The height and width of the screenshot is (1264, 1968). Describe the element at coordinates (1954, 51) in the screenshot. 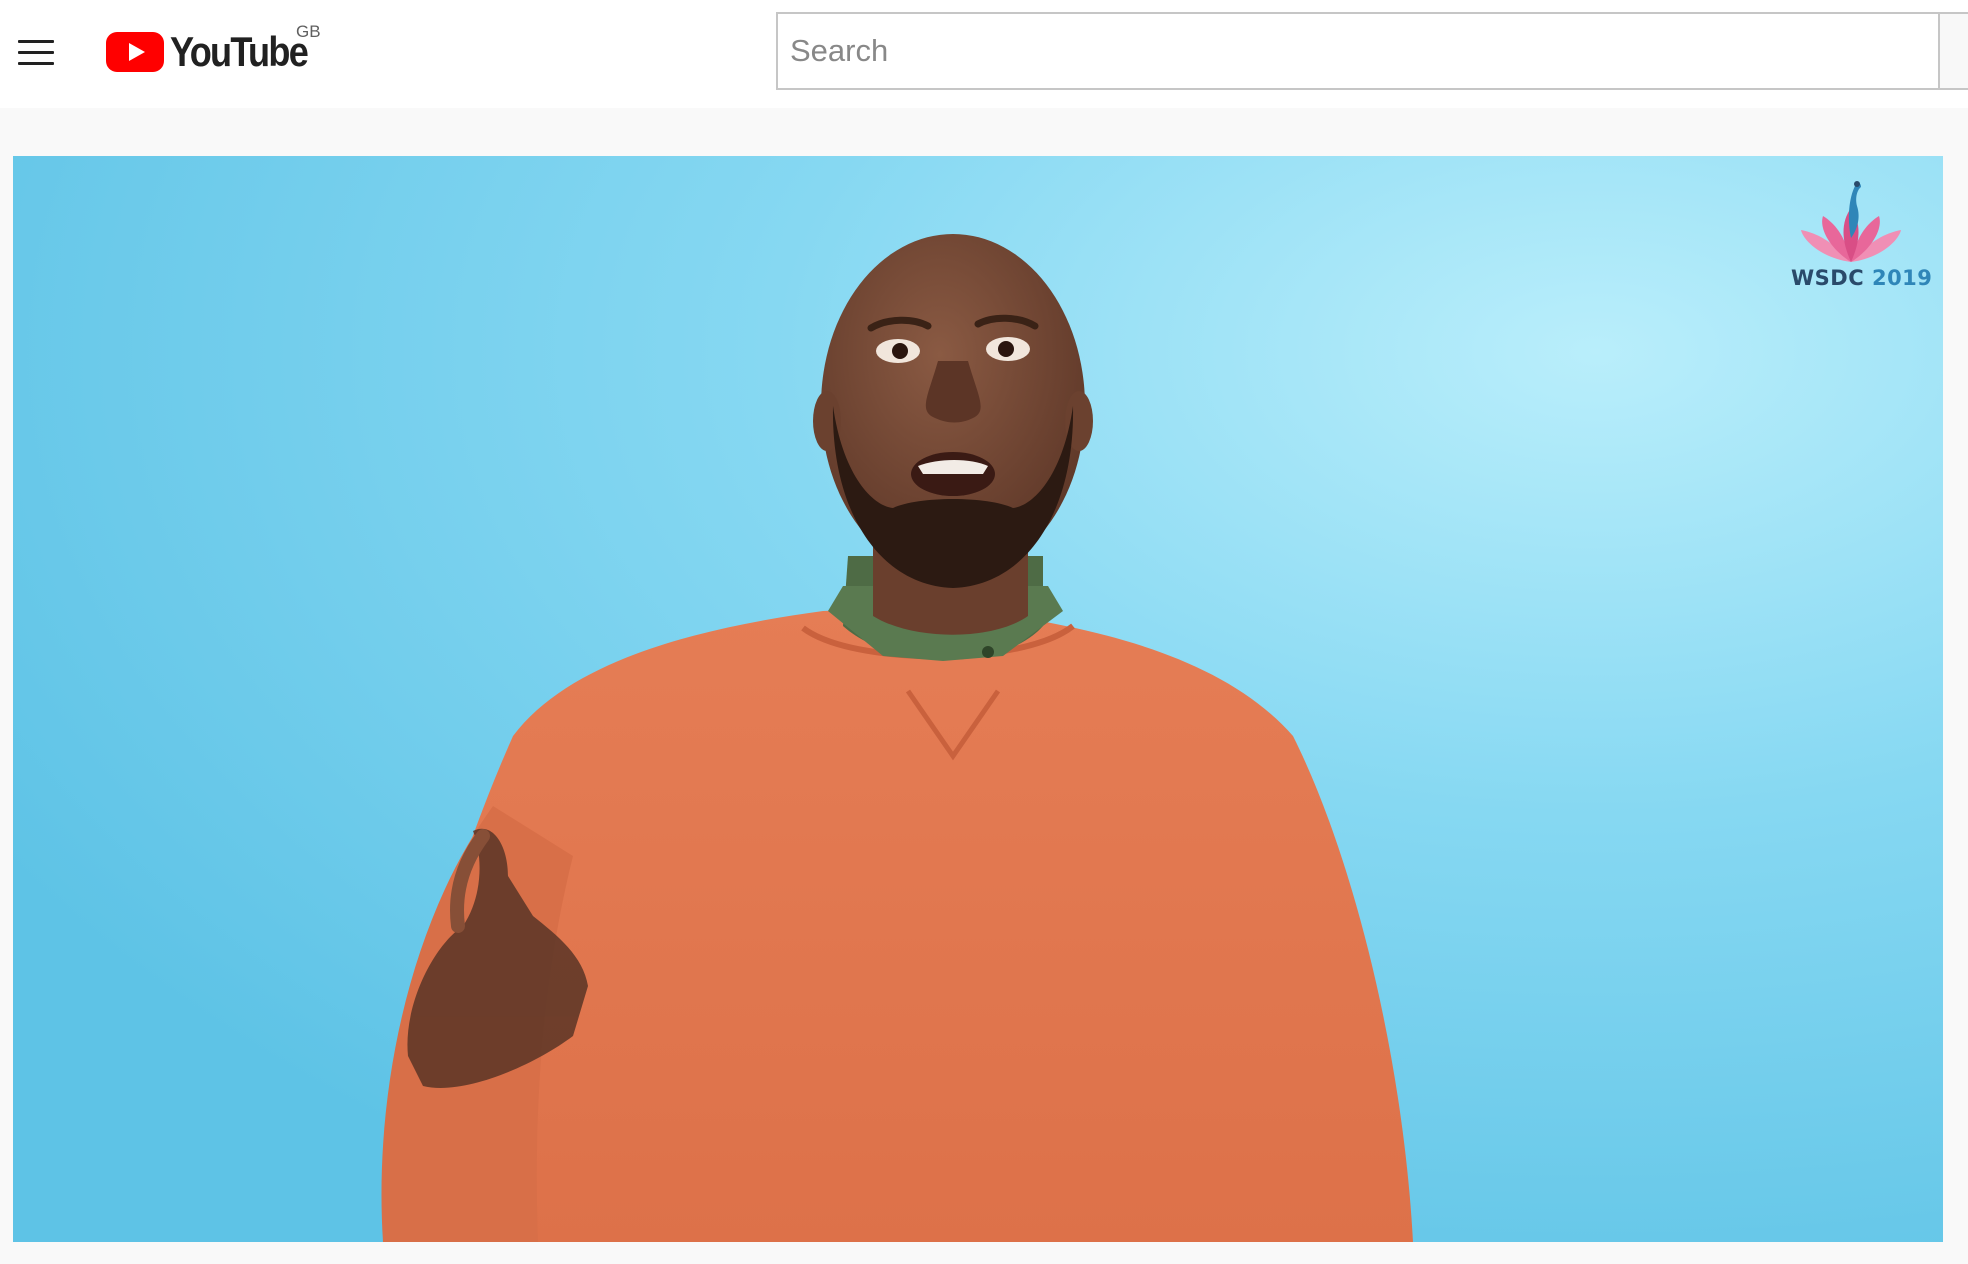

I see `search-button` at that location.